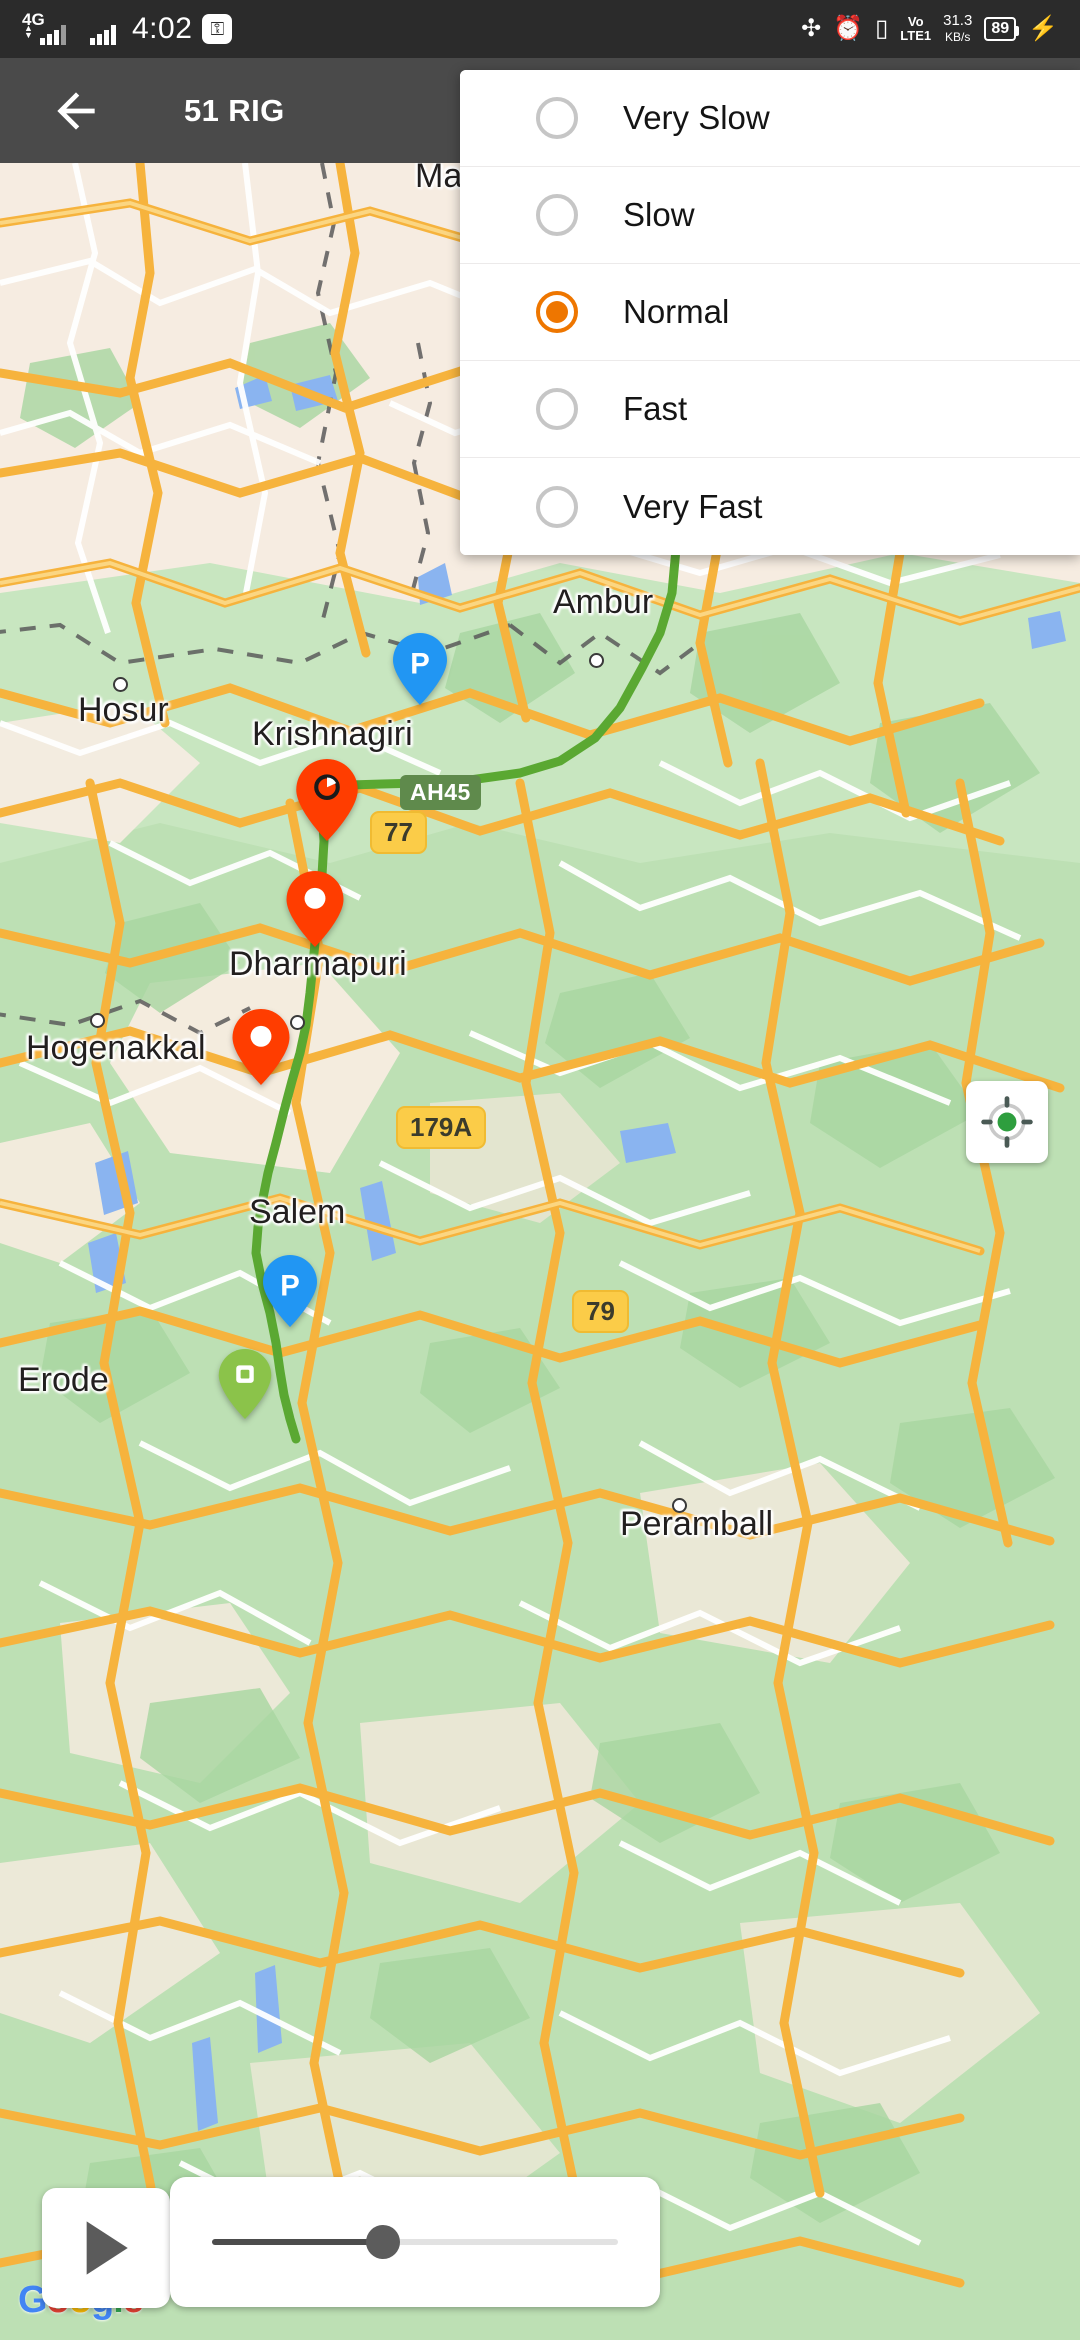 Image resolution: width=1080 pixels, height=2340 pixels. I want to click on highway-shield-77: 77, so click(398, 832).